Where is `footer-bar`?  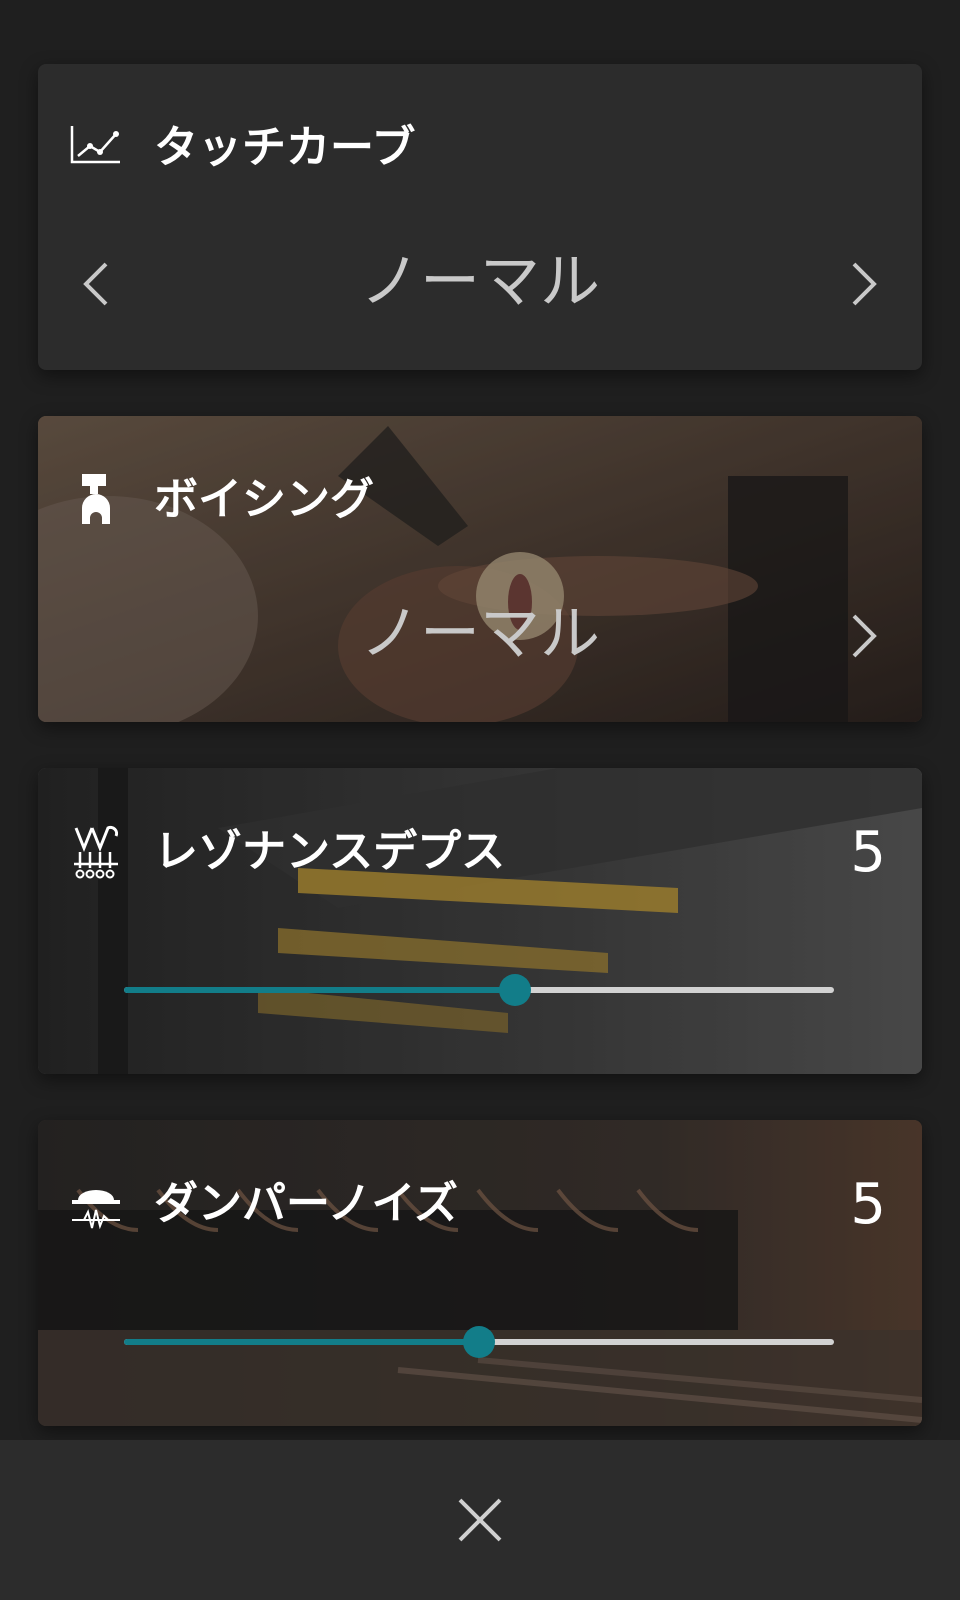 footer-bar is located at coordinates (480, 1520).